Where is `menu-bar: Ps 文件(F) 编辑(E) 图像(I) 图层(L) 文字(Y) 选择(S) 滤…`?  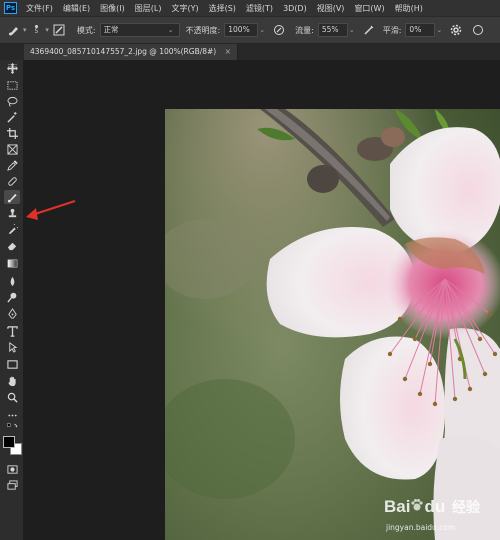
menu-bar: Ps 文件(F) 编辑(E) 图像(I) 图层(L) 文字(Y) 选择(S) 滤… is located at coordinates (250, 8).